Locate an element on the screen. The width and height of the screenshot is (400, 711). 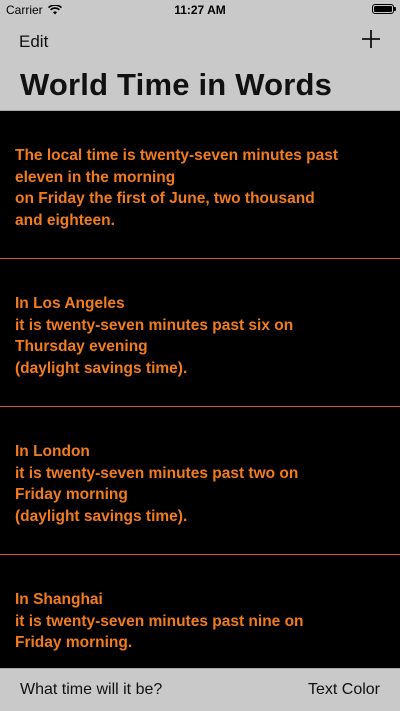
page-title: World Time in Words is located at coordinates (176, 84).